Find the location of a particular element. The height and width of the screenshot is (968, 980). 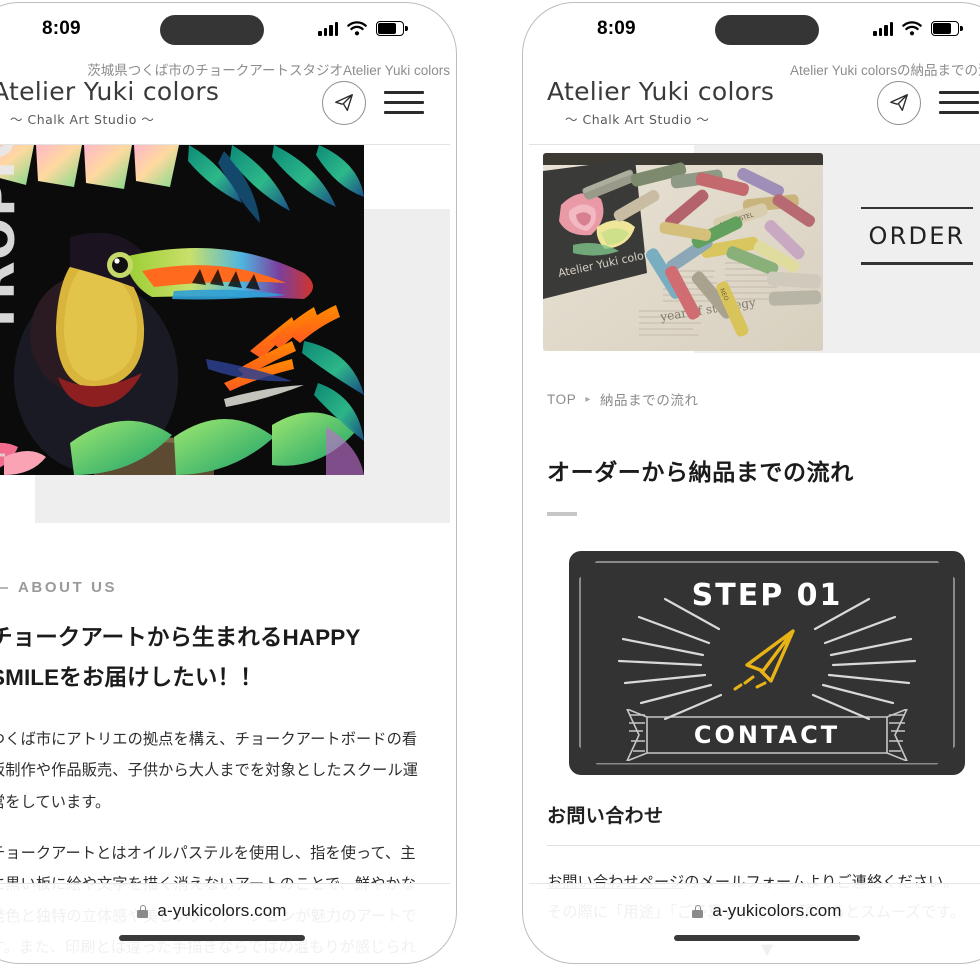

eyebrow-dash is located at coordinates (4, 587).